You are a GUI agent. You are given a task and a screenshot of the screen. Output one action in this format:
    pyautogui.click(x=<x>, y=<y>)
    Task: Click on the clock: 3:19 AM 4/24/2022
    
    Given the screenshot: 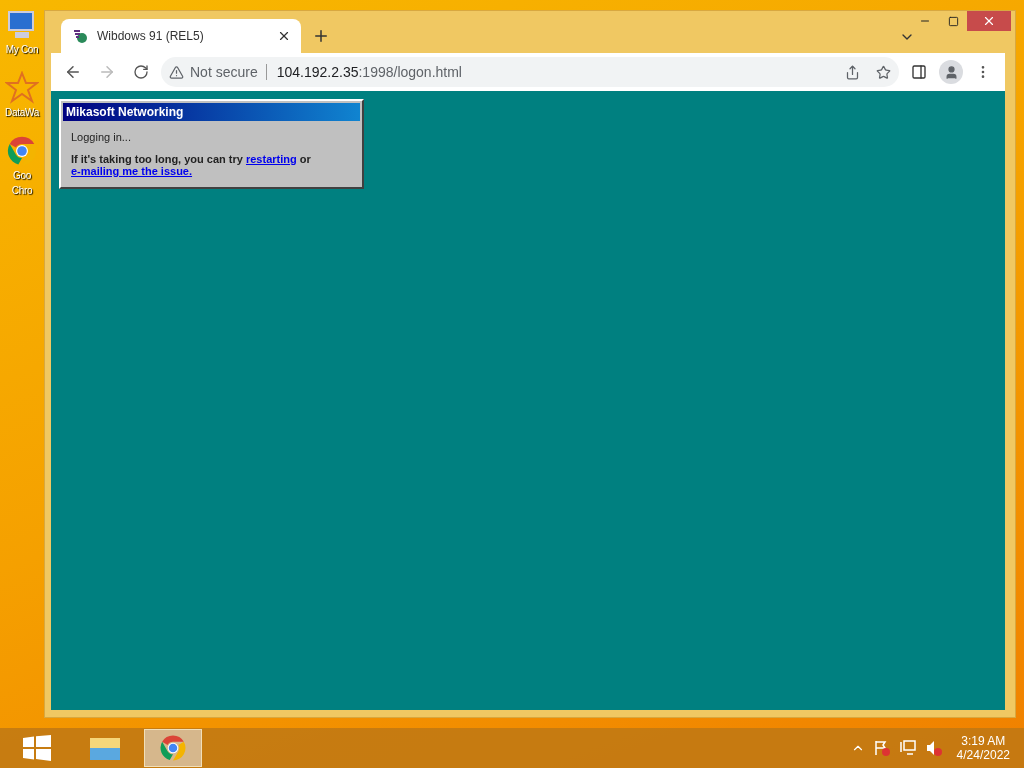 What is the action you would take?
    pyautogui.click(x=983, y=748)
    